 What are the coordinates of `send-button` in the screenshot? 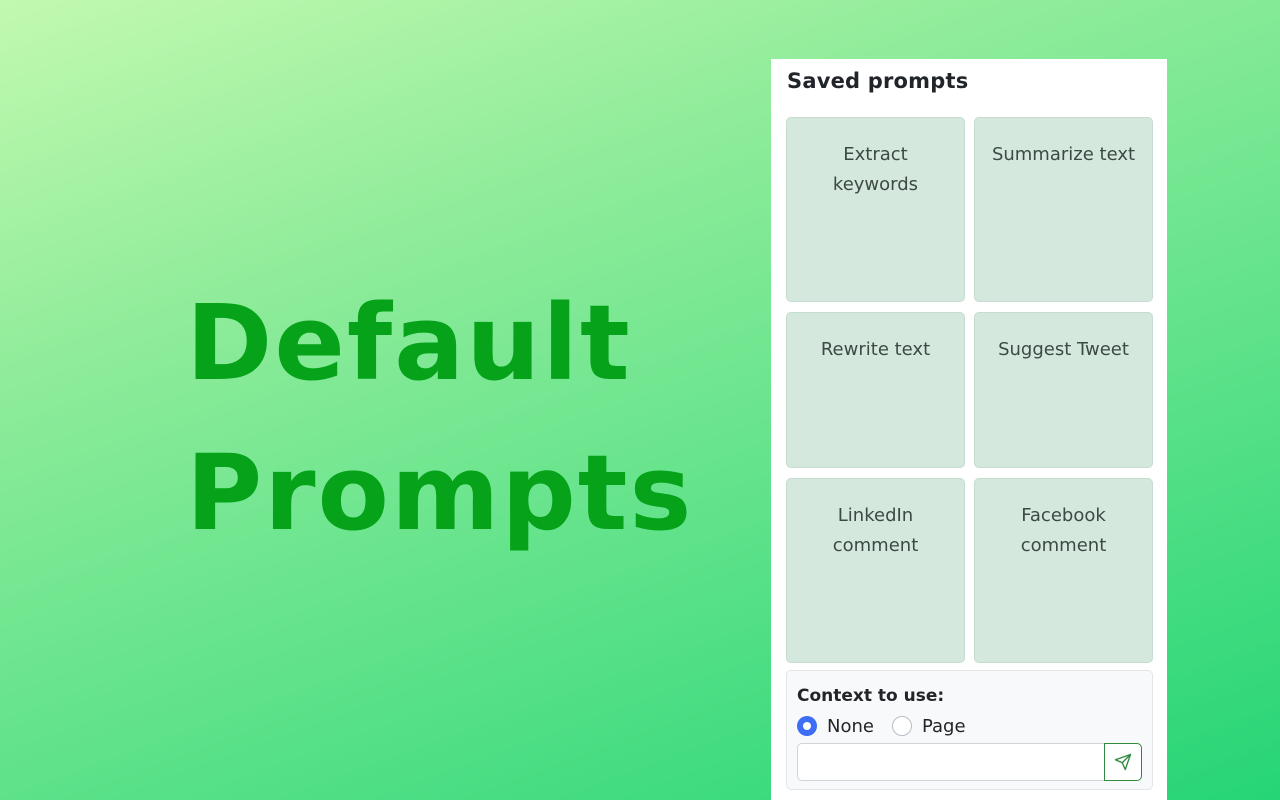 It's located at (1123, 762).